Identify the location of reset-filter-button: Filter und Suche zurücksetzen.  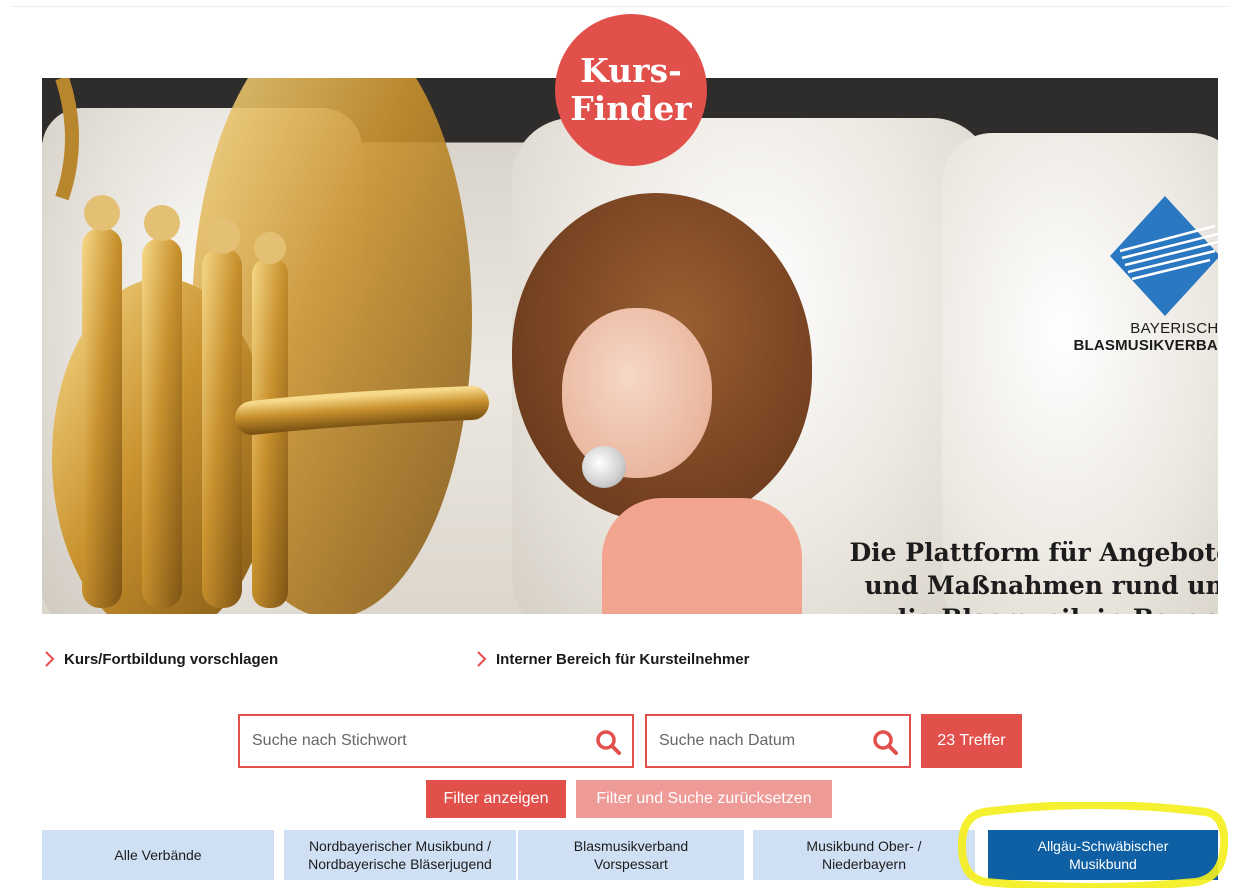
(704, 799).